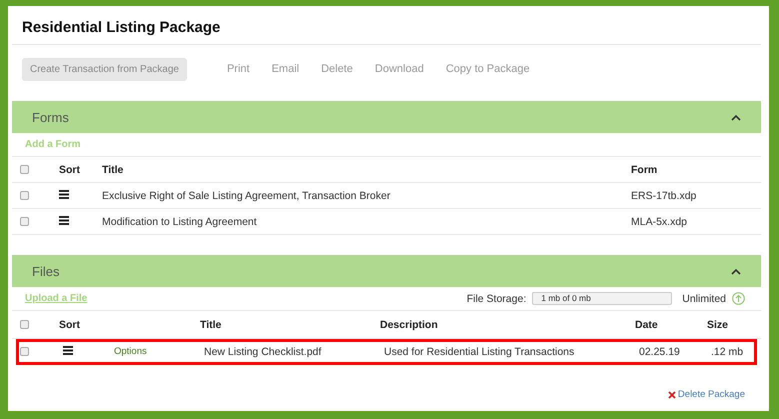 The image size is (779, 419). Describe the element at coordinates (672, 394) in the screenshot. I see `close-icon` at that location.